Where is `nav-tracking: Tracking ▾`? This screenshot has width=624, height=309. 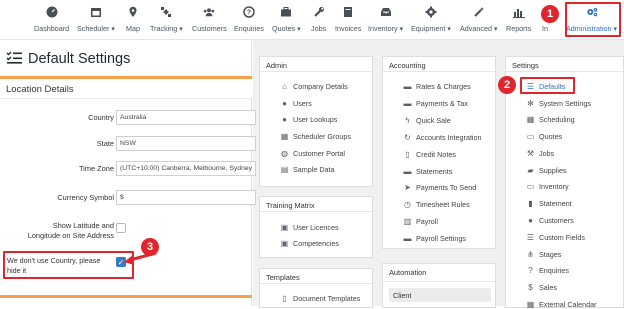 nav-tracking: Tracking ▾ is located at coordinates (166, 19).